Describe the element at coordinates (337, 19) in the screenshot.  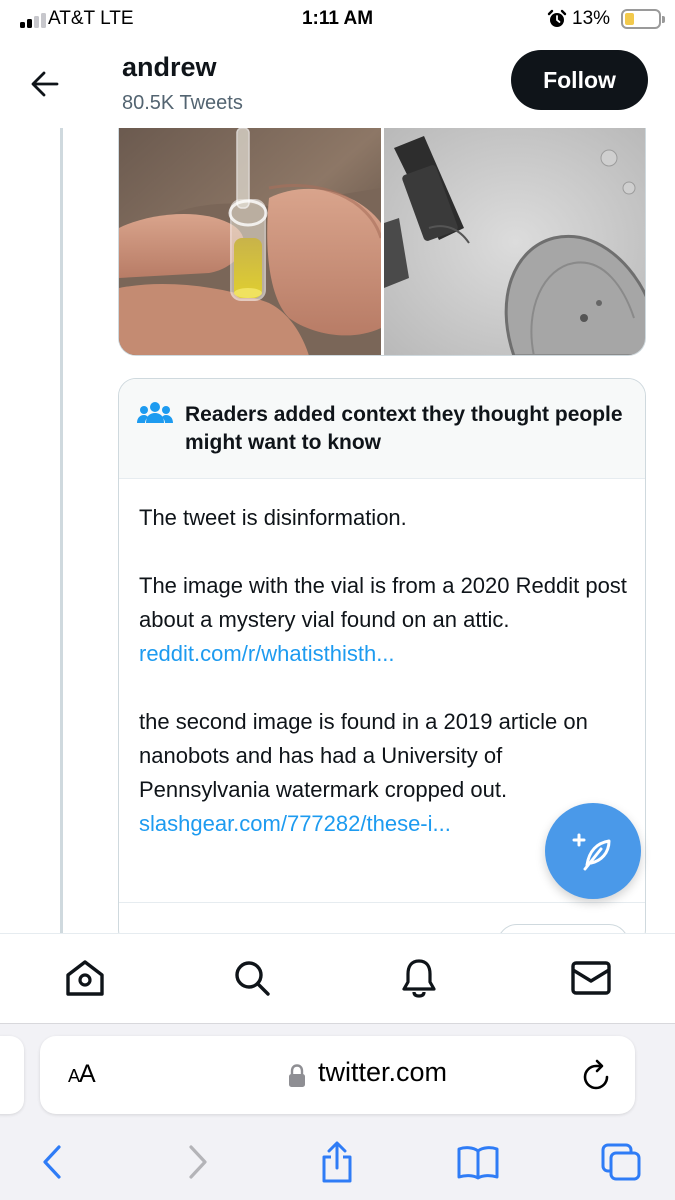
I see `status-bar: AT&T LTE 1:11 AM 13%` at that location.